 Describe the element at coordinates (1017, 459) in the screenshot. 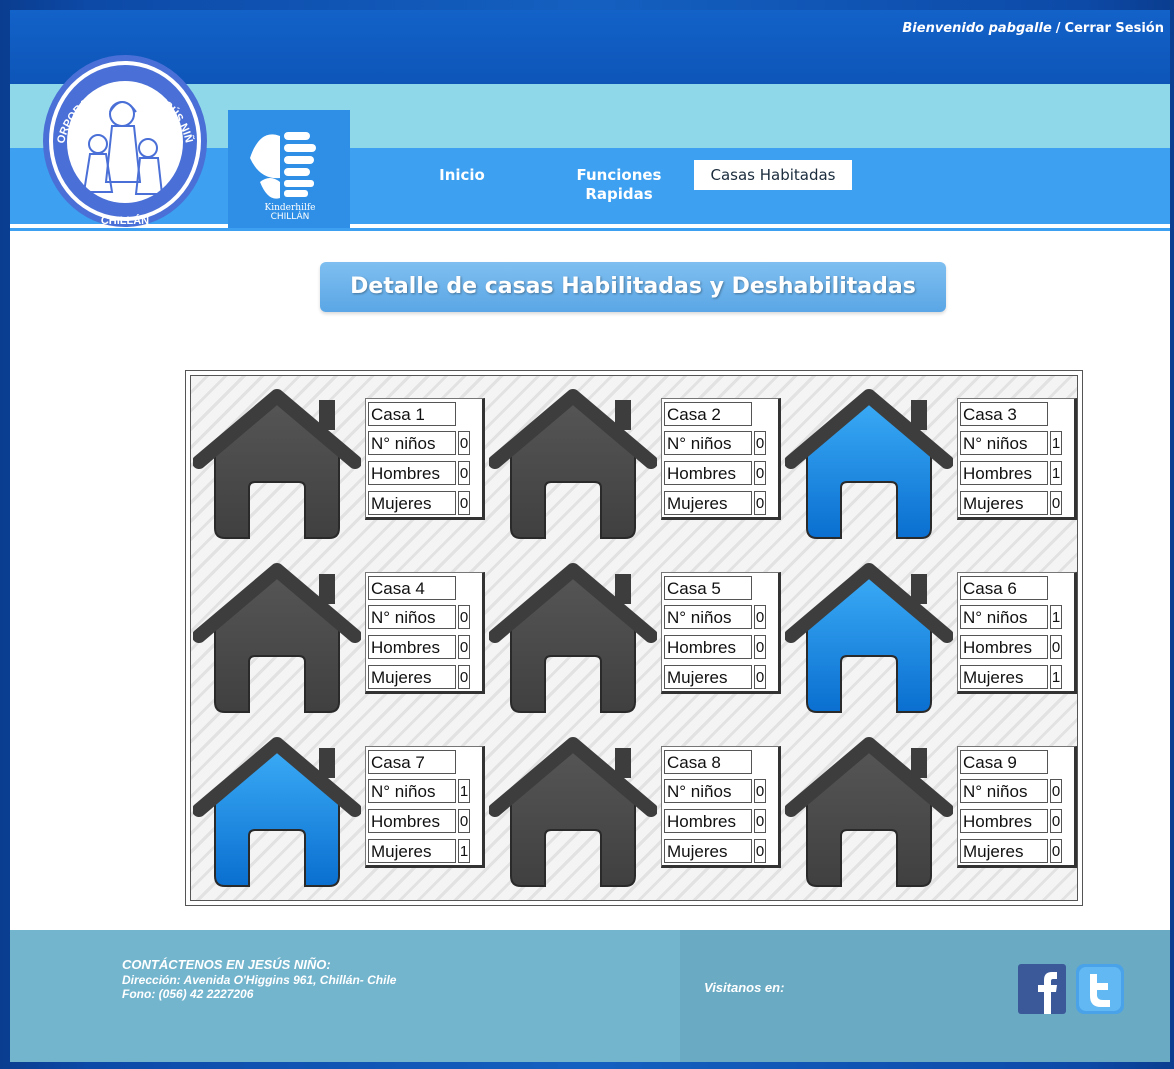

I see `house-info-table: Casa 3 N° niños 1 Hombres 1 Mujeres 0` at that location.